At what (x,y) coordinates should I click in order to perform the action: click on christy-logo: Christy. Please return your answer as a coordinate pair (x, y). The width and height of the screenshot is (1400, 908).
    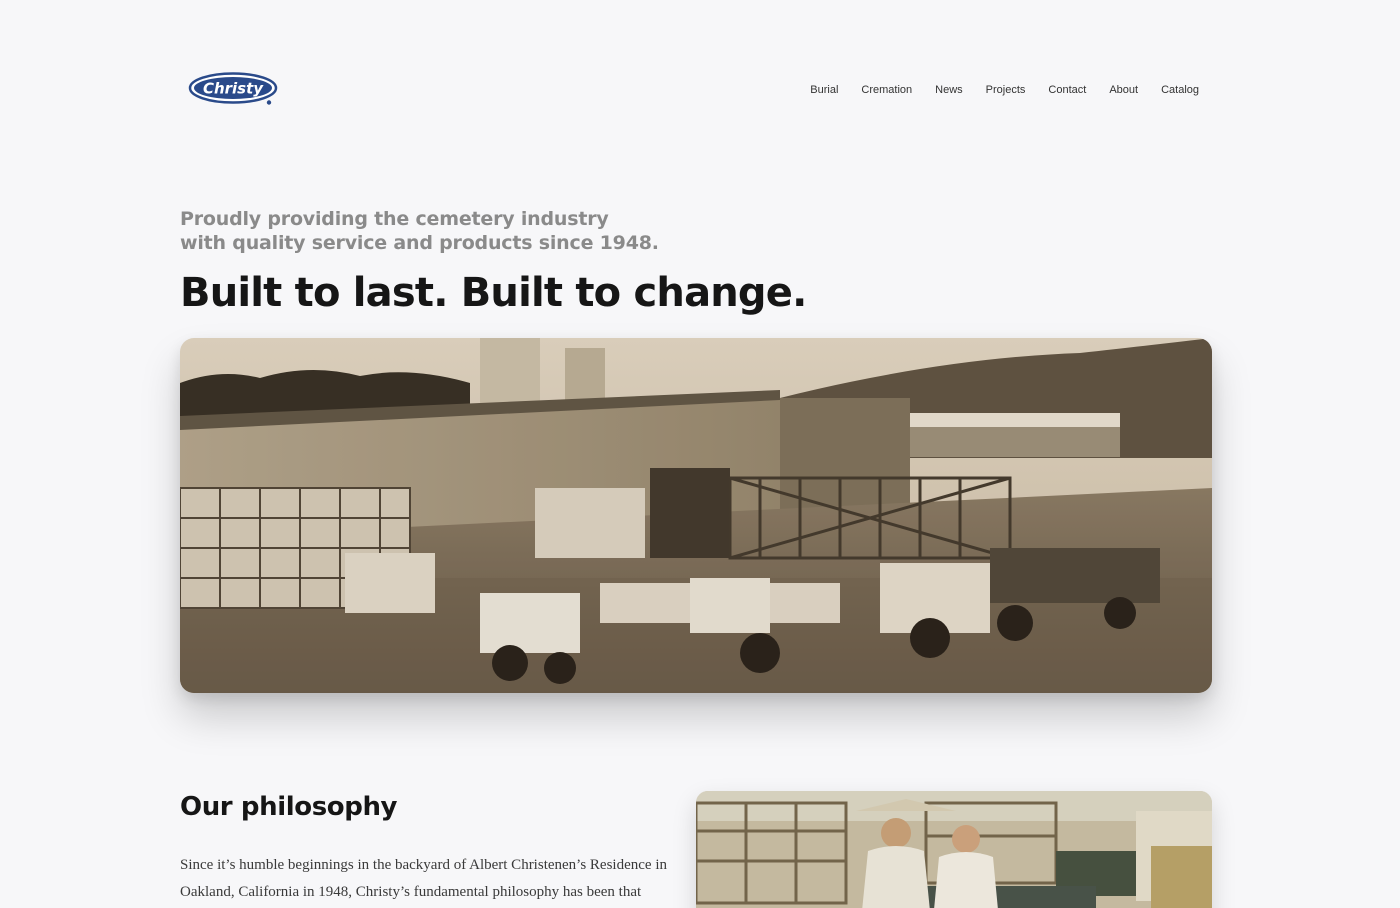
    Looking at the image, I should click on (234, 90).